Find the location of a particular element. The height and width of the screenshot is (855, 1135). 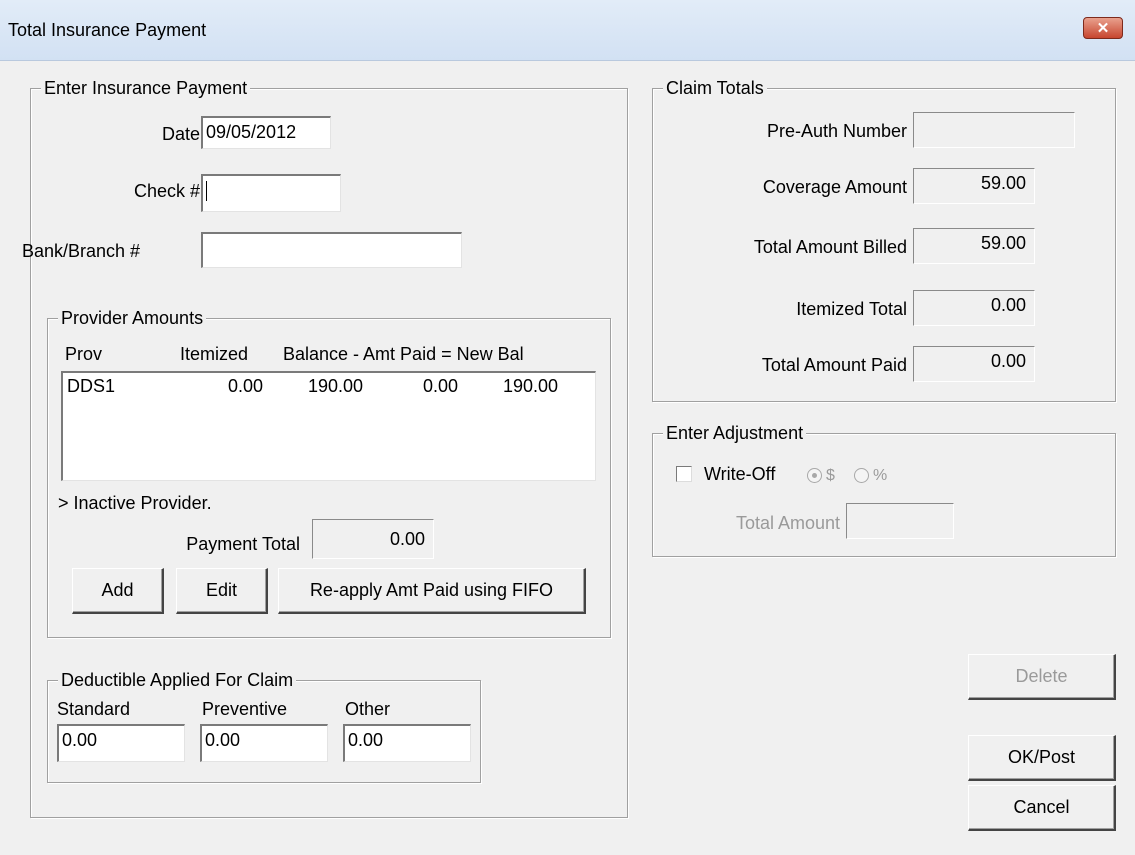

row-amt-paid: 0.00 is located at coordinates (440, 386).